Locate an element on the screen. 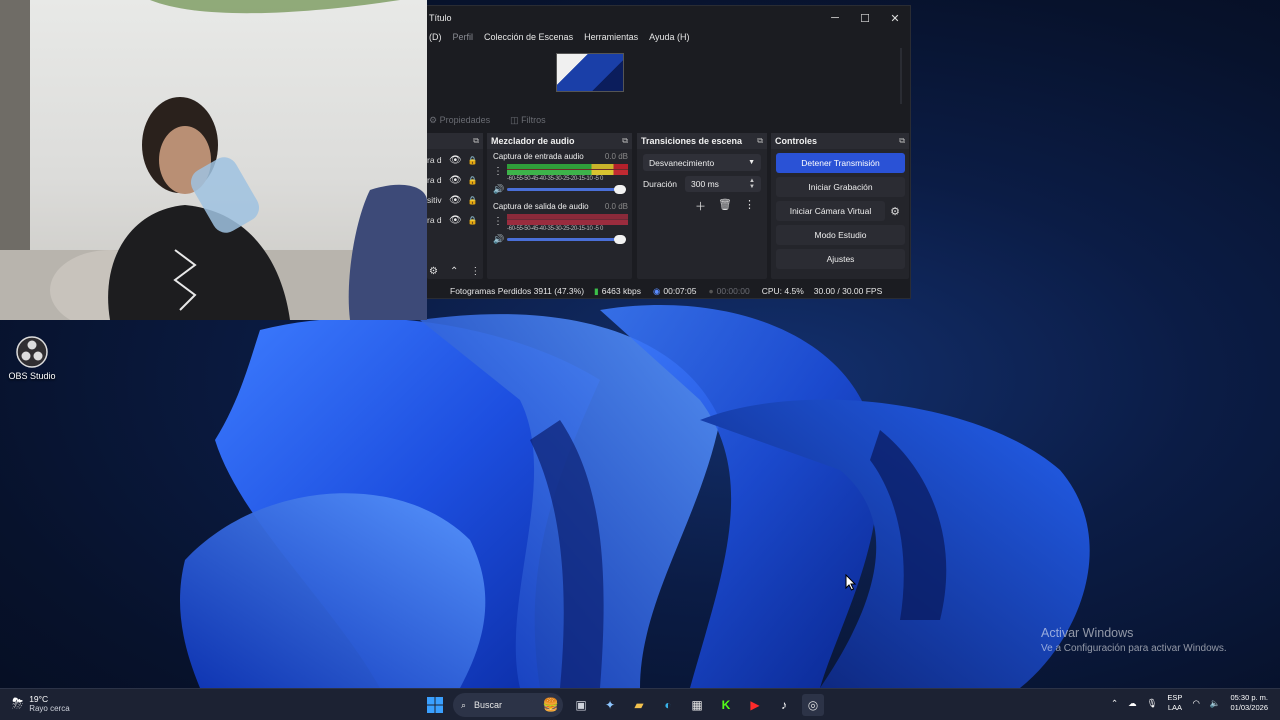 Image resolution: width=1280 pixels, height=720 pixels. source-item: sitiv 👁 🔒 is located at coordinates (455, 200).